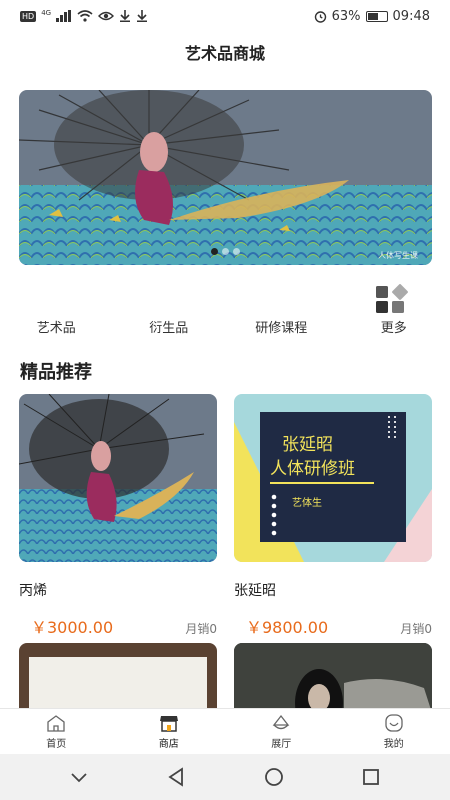  I want to click on grid-diamond-icon, so click(391, 298).